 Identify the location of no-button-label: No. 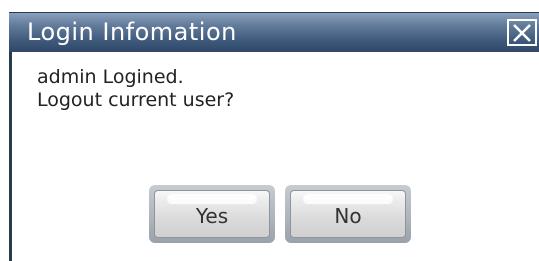
(348, 216).